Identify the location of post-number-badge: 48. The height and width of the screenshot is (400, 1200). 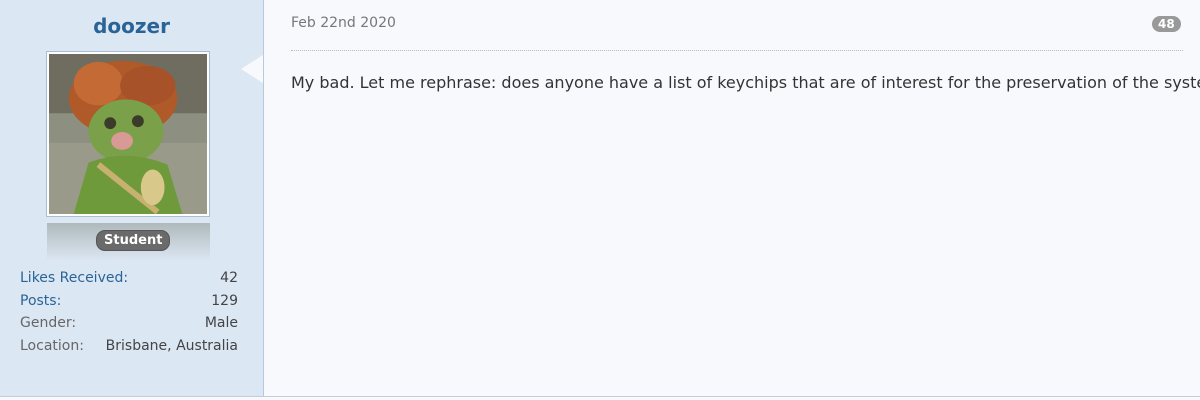
(1166, 24).